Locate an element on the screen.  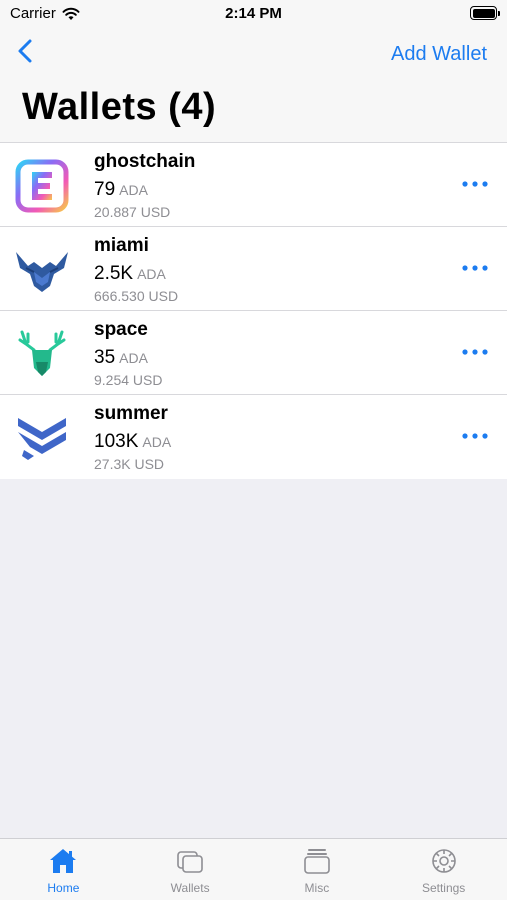
wallet-row-miami: miami 2.5K ADA 666.530 USD is located at coordinates (253, 269).